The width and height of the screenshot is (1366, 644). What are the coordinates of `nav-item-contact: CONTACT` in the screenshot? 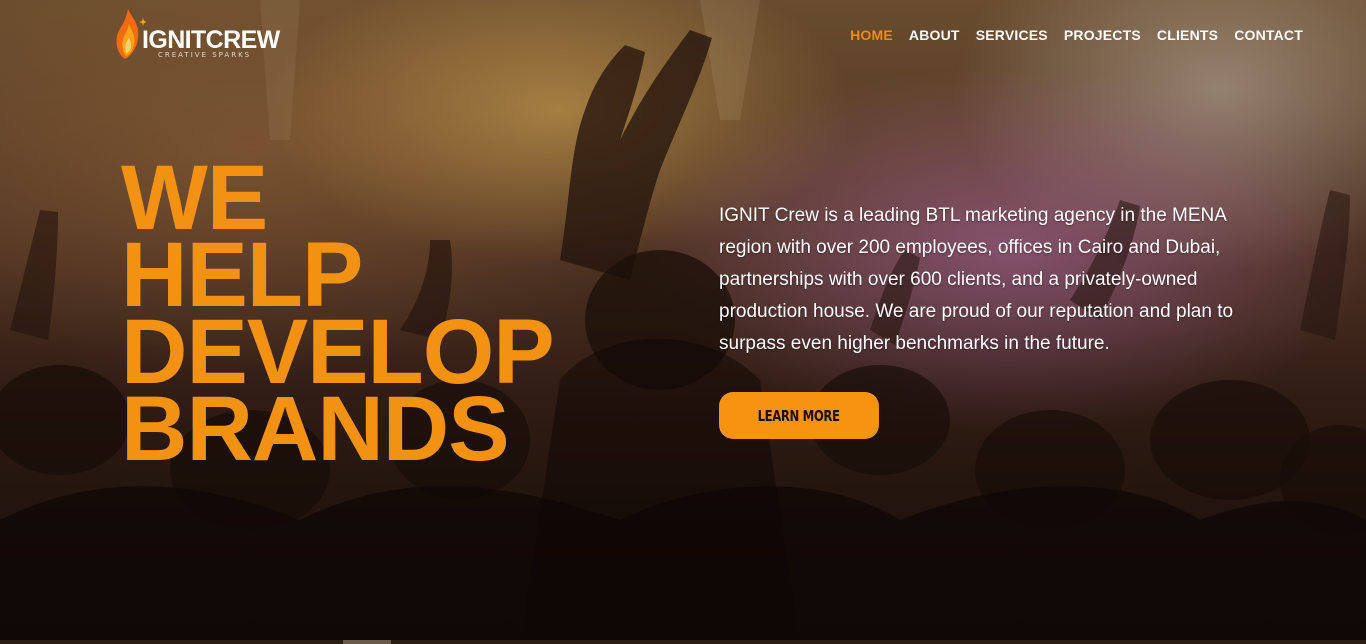 It's located at (1268, 35).